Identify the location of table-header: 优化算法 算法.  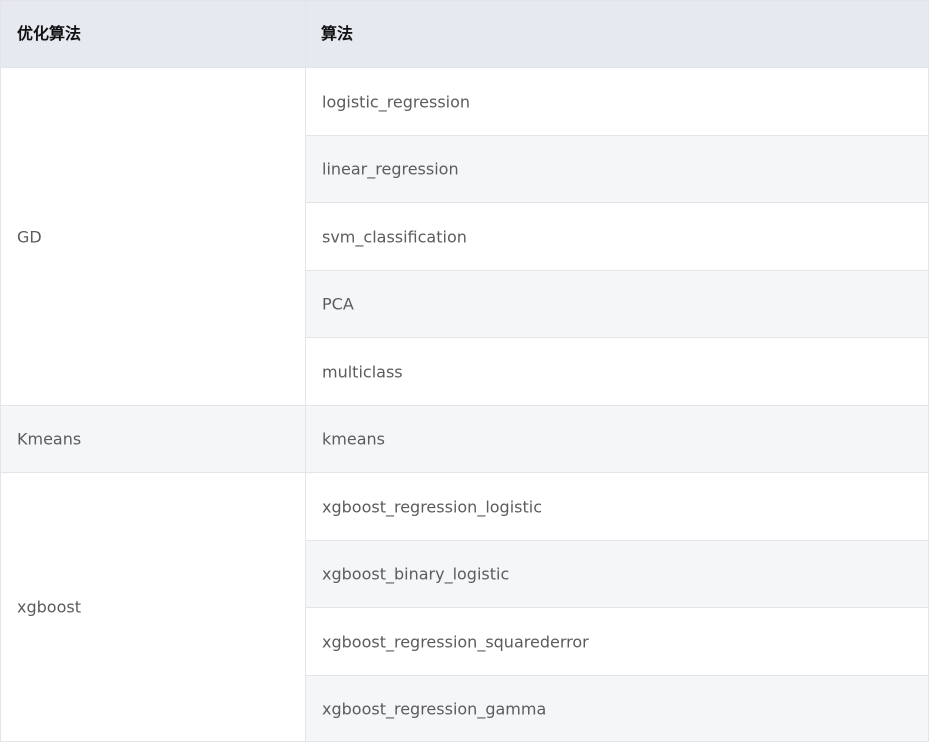
(464, 34).